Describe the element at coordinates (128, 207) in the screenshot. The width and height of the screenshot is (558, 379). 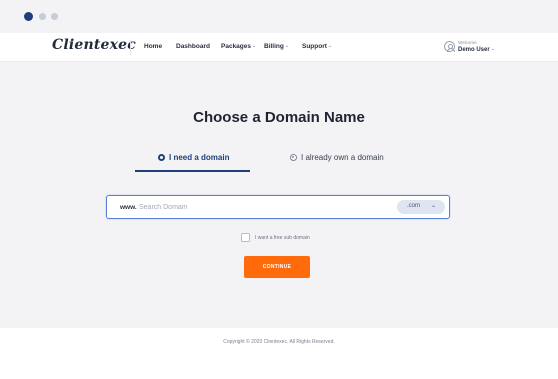
I see `www-prefix: www.` at that location.